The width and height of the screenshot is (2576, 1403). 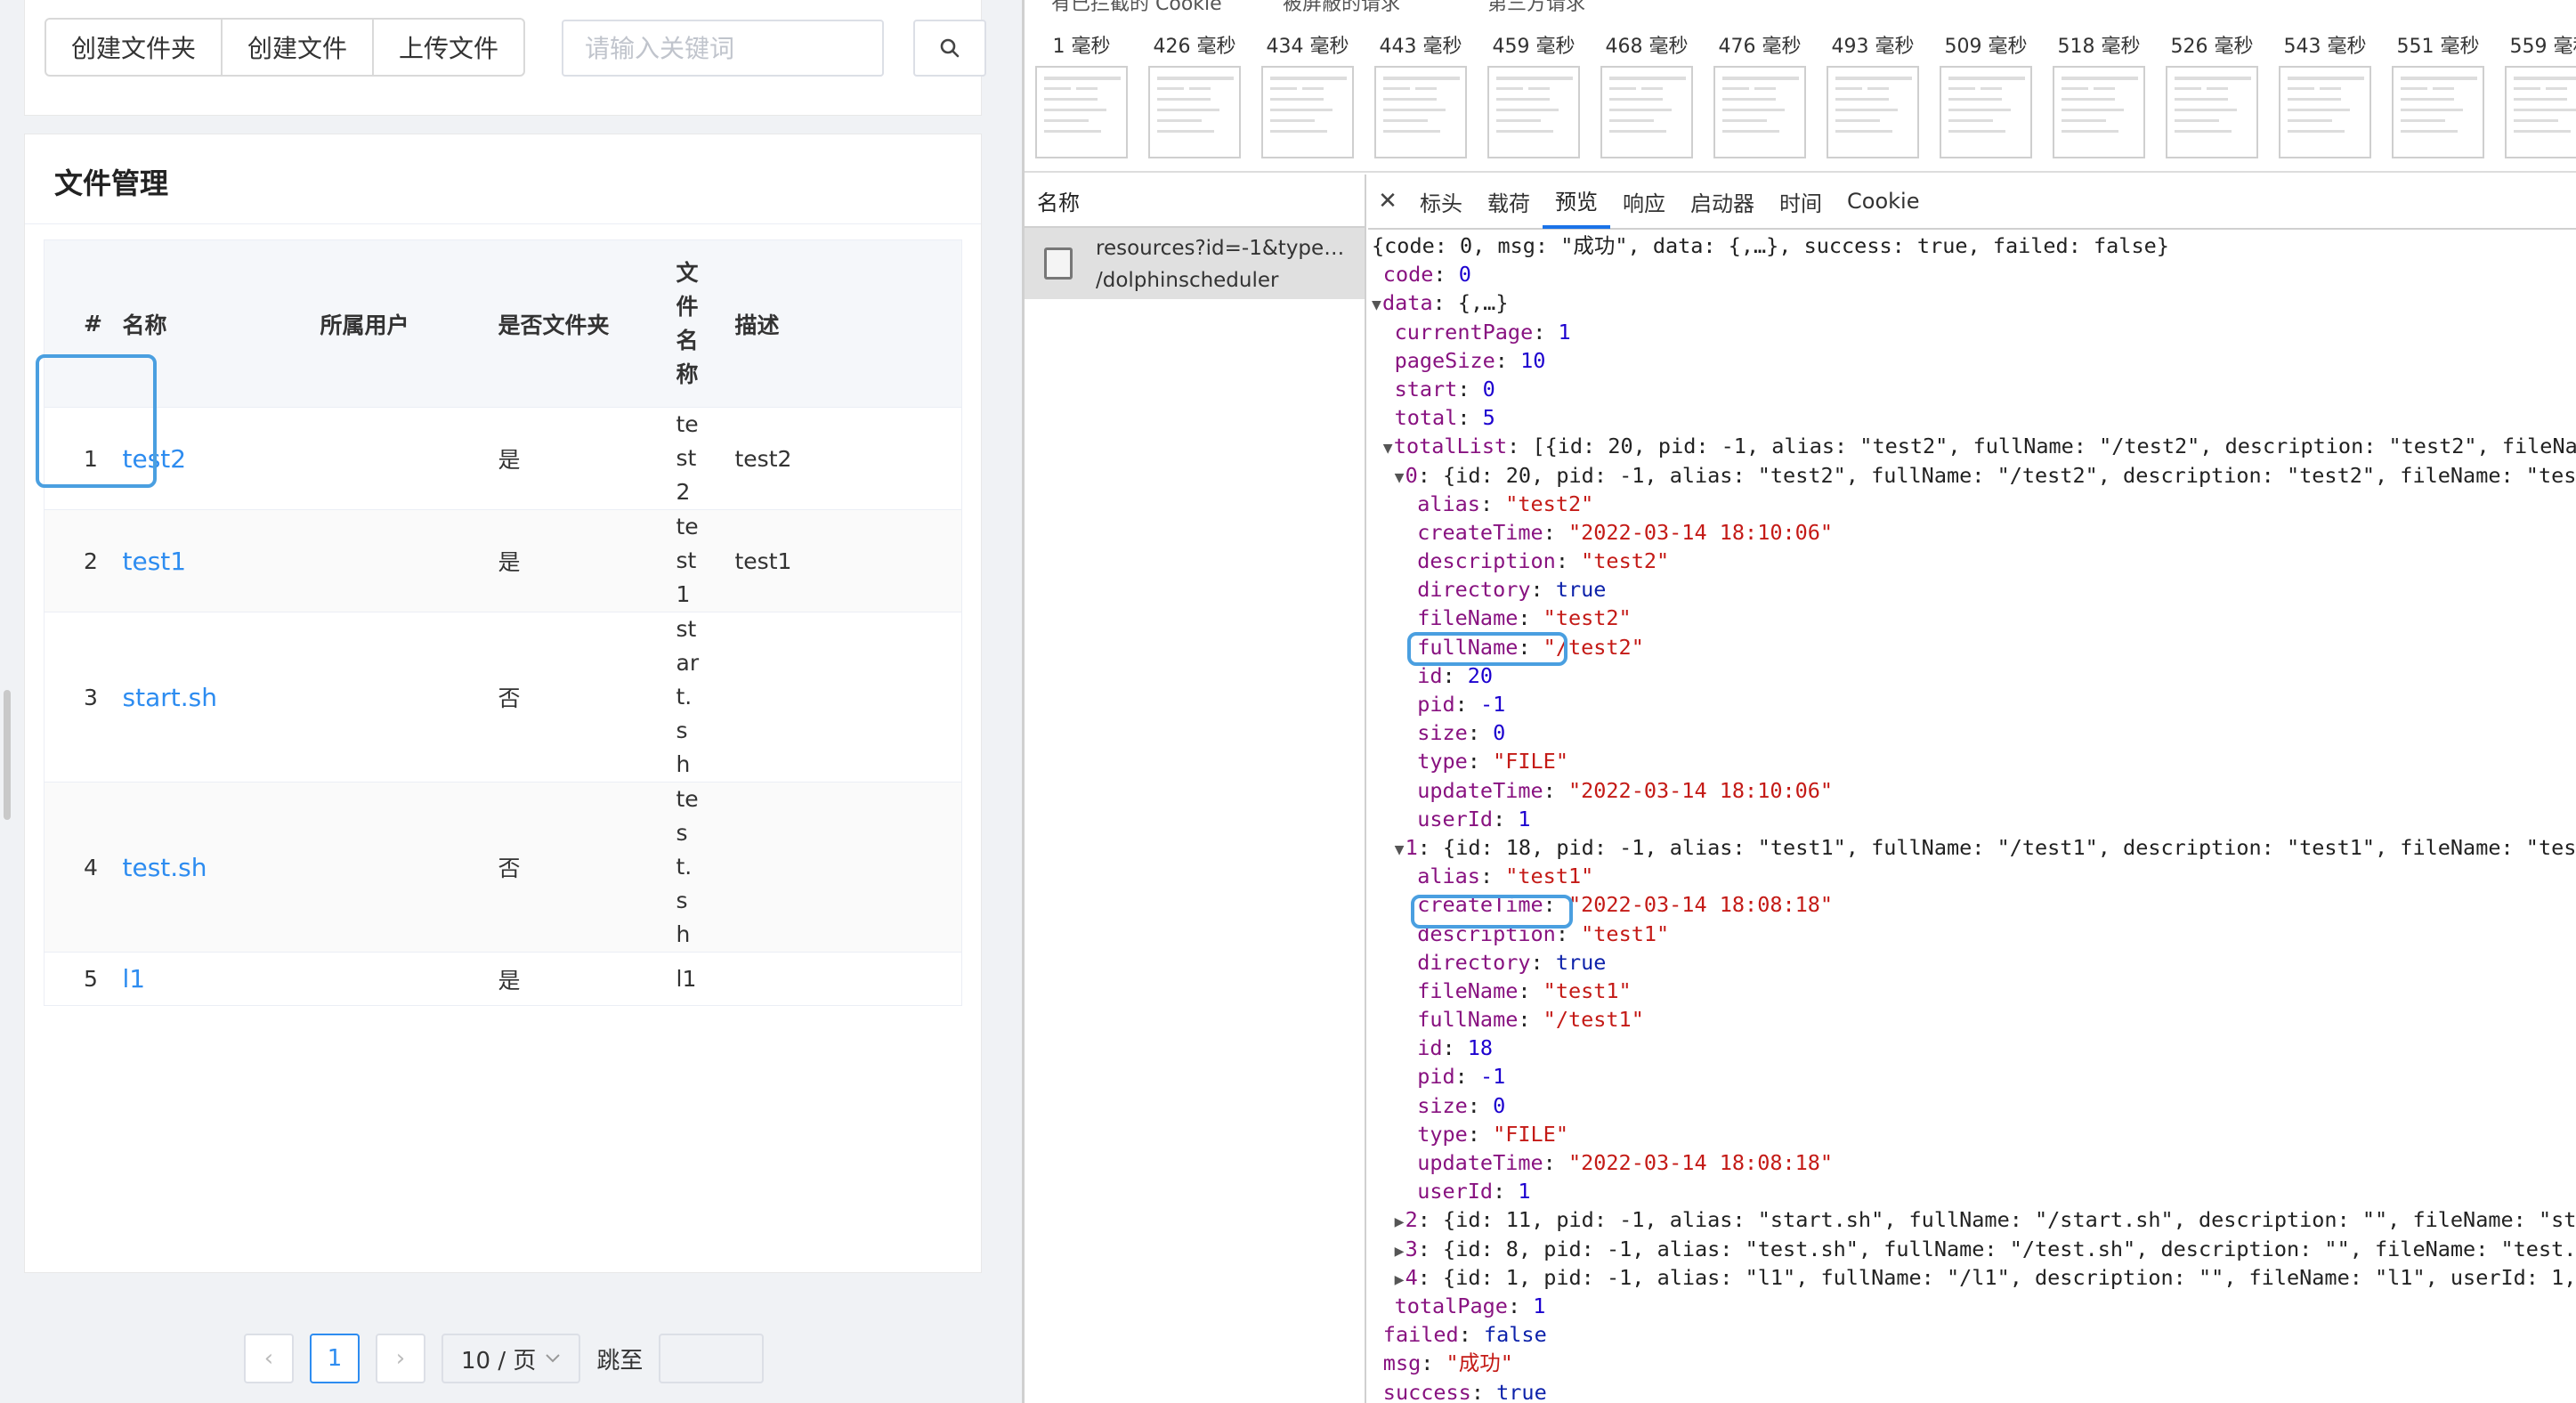 What do you see at coordinates (1480, 905) in the screenshot?
I see `json-key: createTime` at bounding box center [1480, 905].